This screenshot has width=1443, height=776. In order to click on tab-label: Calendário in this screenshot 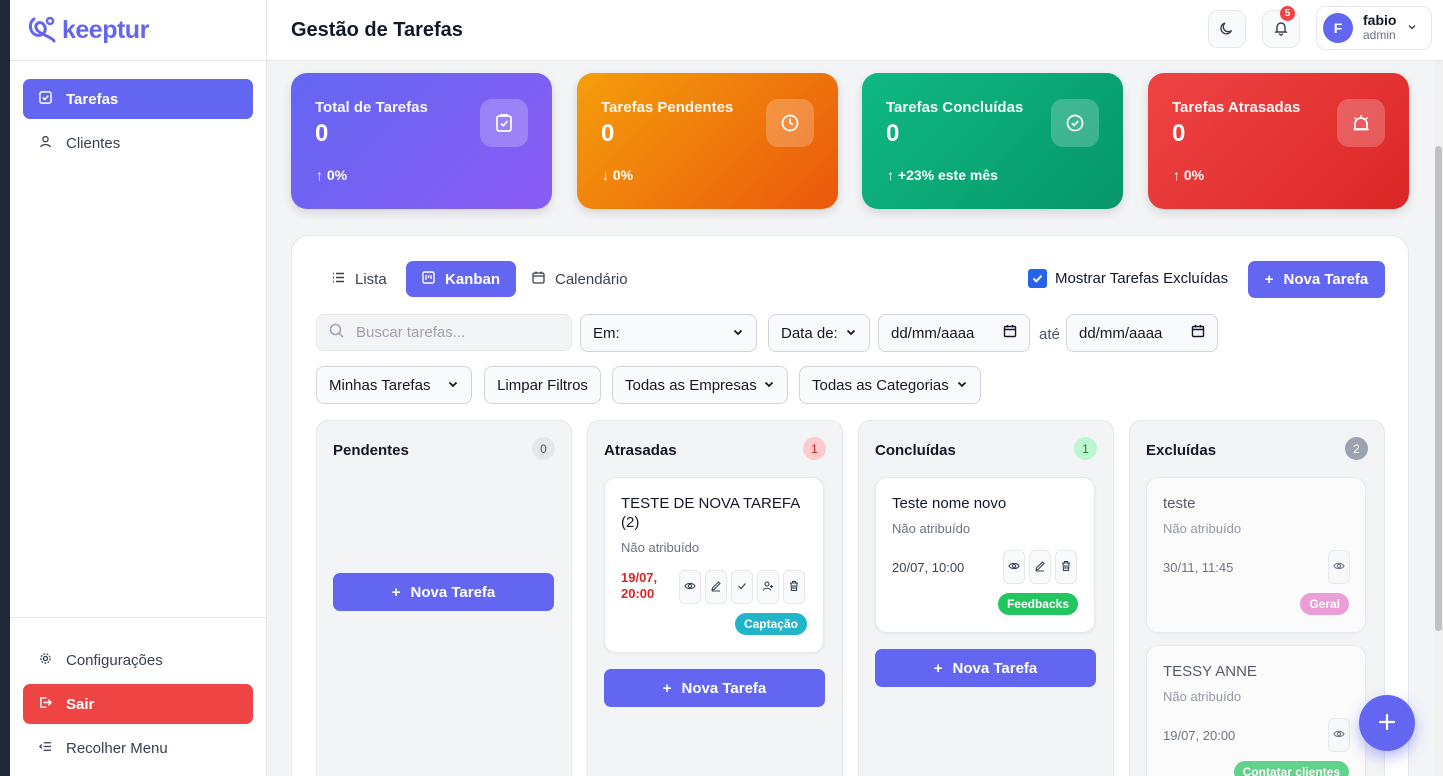, I will do `click(591, 279)`.